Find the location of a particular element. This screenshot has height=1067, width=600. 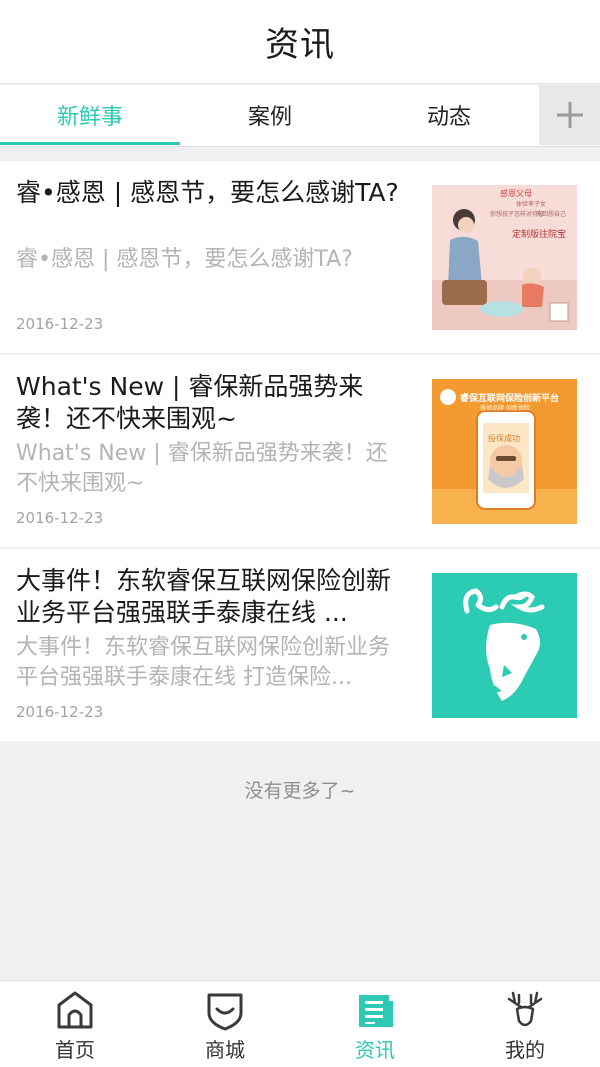

category-tabs: 新鲜事 案例 动态 is located at coordinates (300, 116).